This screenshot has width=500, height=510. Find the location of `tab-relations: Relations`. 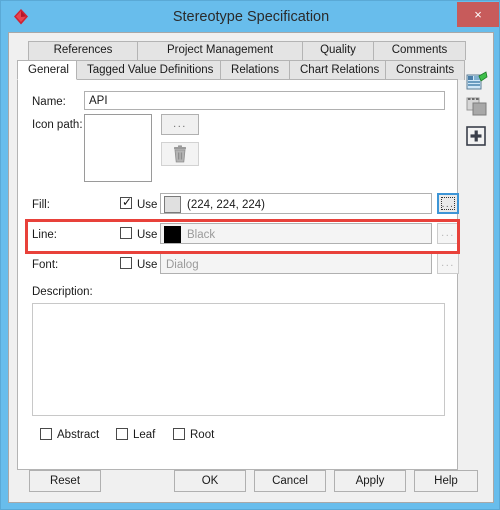

tab-relations: Relations is located at coordinates (255, 70).